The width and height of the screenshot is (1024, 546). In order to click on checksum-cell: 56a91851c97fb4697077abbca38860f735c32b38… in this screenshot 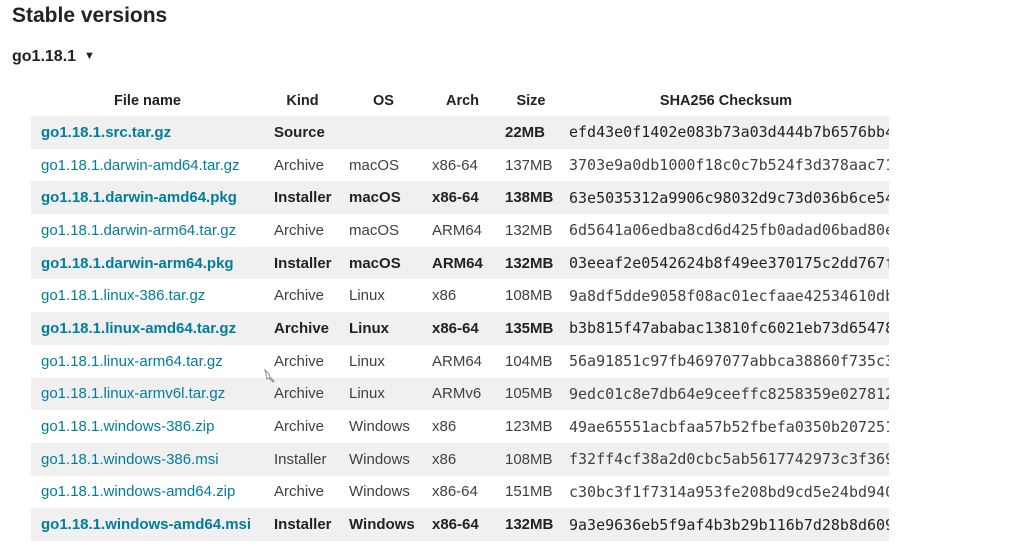, I will do `click(726, 361)`.